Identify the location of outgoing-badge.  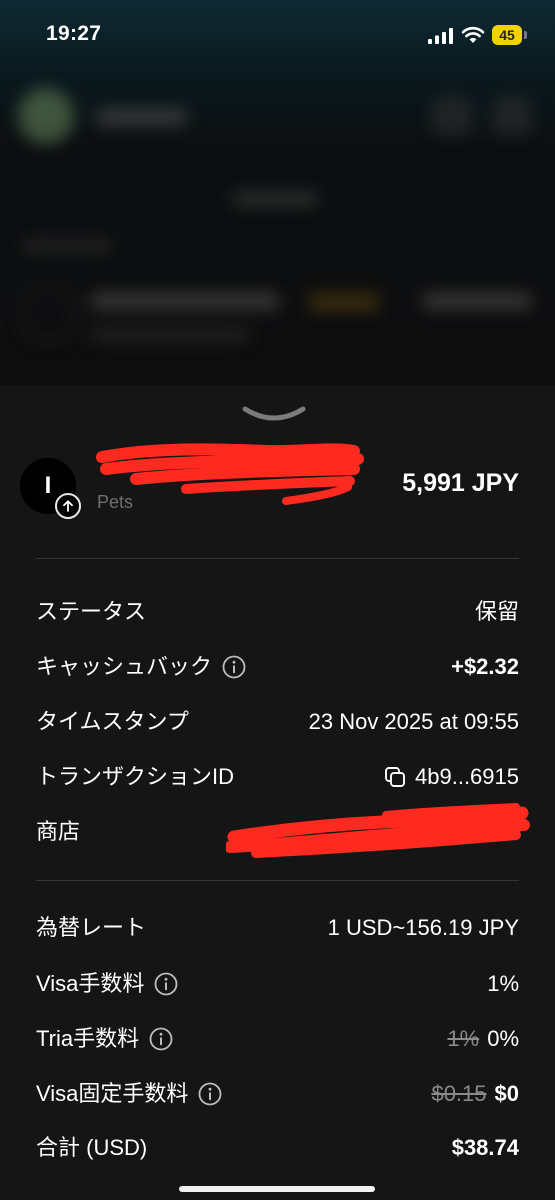
(68, 506).